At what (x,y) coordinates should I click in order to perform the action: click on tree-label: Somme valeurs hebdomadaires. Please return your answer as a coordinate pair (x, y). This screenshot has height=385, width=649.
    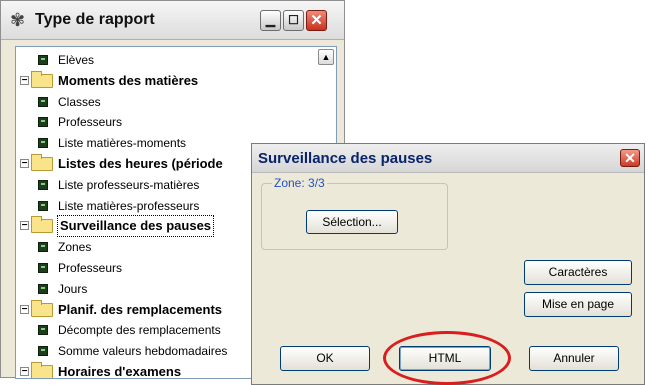
    Looking at the image, I should click on (143, 351).